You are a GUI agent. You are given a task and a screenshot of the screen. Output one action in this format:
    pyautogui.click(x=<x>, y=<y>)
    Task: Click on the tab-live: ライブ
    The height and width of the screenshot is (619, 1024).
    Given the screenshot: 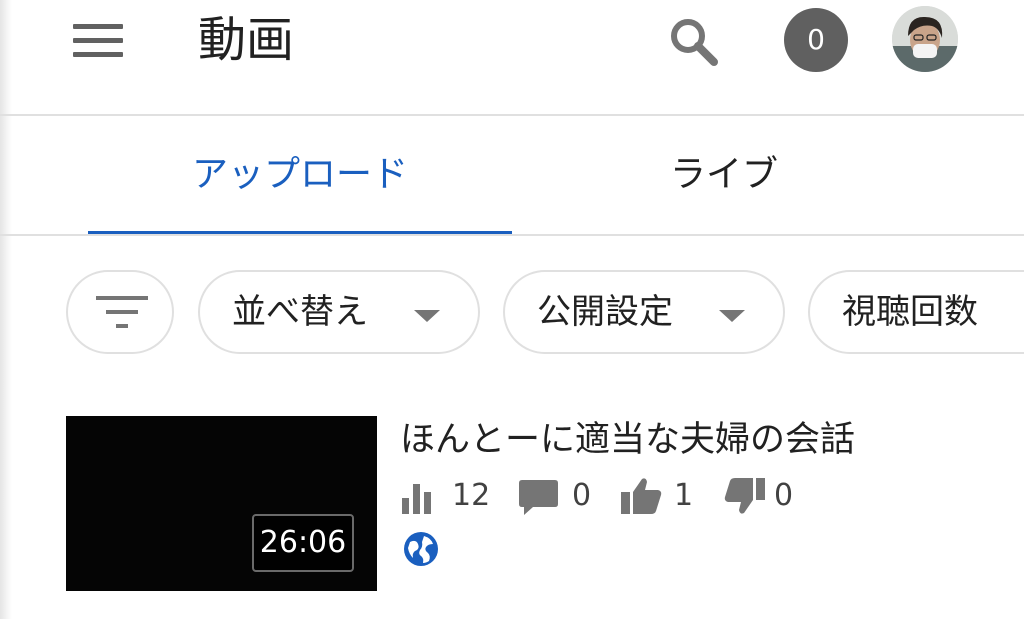 What is the action you would take?
    pyautogui.click(x=724, y=175)
    